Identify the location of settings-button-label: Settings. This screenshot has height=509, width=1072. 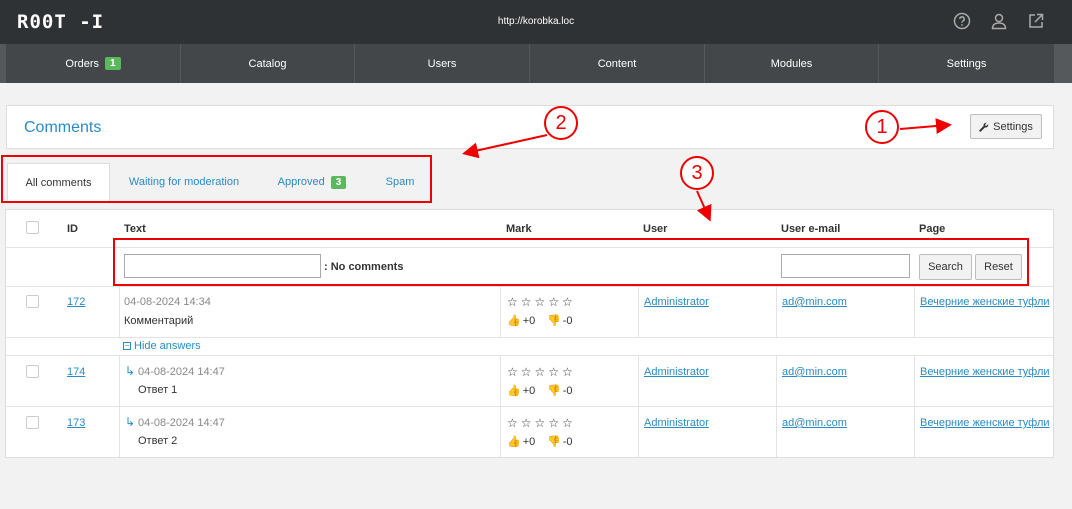
(1013, 126).